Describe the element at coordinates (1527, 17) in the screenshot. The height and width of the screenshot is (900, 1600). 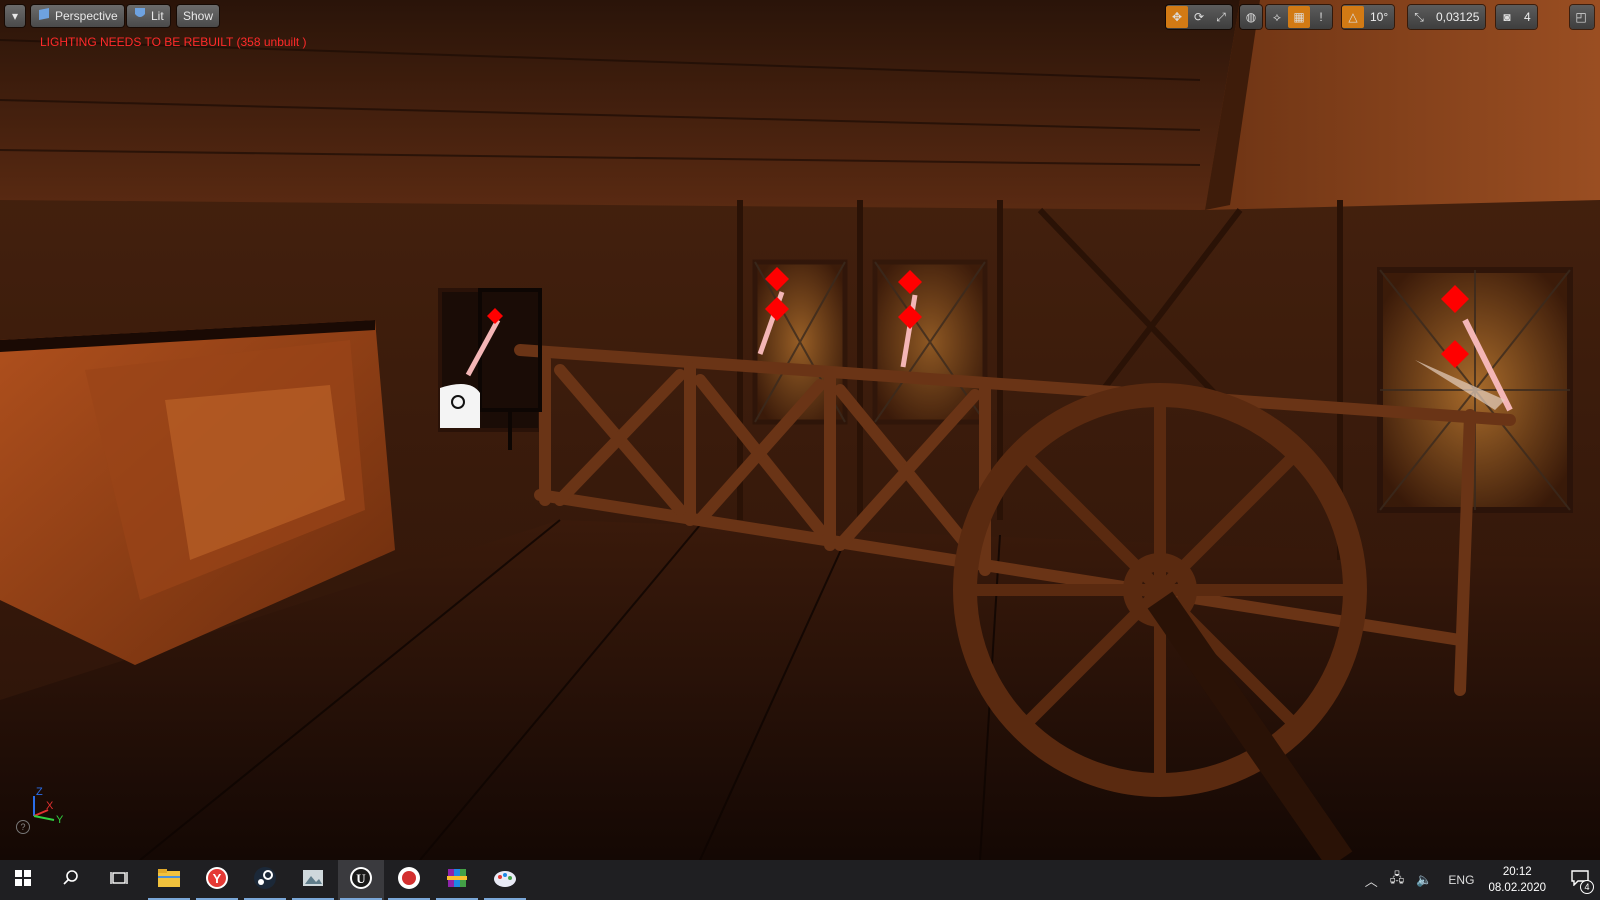
I see `camera-speed-value: 4` at that location.